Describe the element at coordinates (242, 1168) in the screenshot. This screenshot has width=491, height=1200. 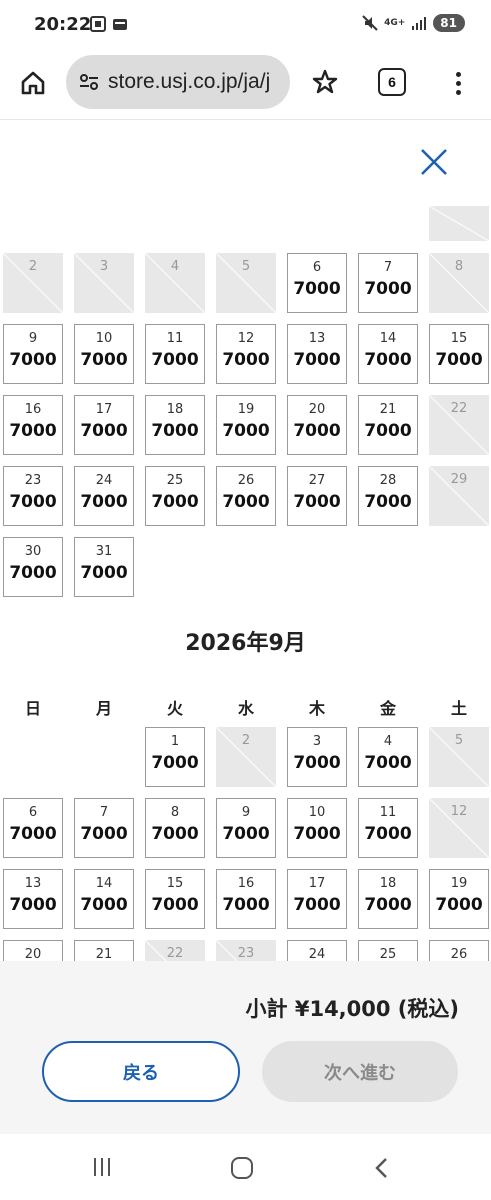
I see `home-nav-icon` at that location.